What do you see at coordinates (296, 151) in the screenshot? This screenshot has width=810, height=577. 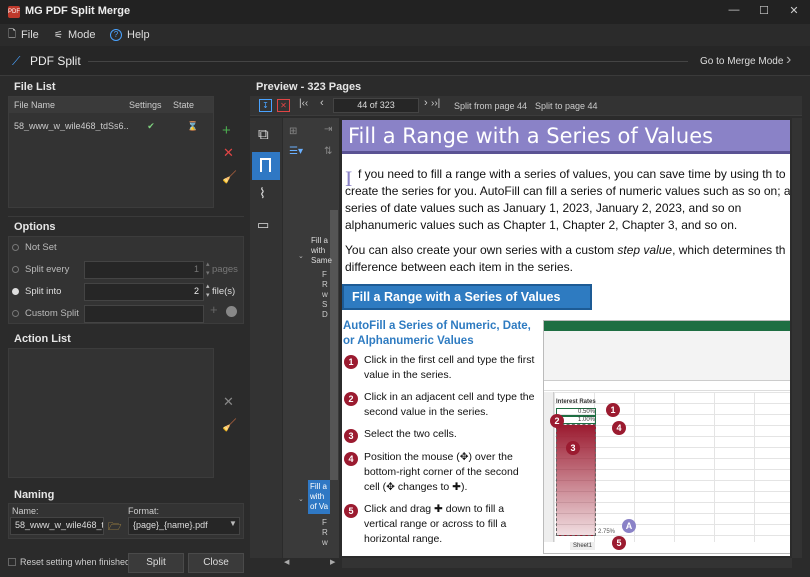 I see `options-icon: ☰▾` at bounding box center [296, 151].